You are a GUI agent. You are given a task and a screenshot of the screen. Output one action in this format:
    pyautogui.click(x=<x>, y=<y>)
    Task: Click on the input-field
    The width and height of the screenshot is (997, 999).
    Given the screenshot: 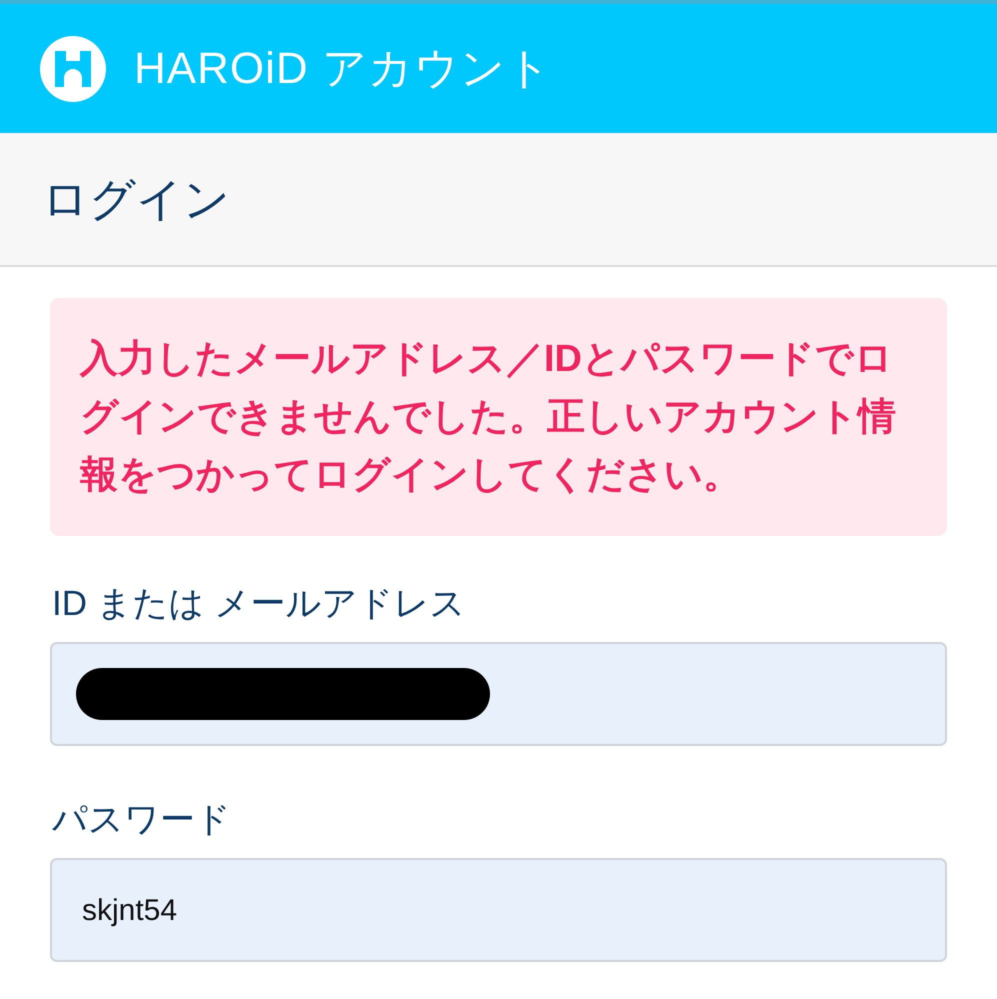 What is the action you would take?
    pyautogui.click(x=498, y=694)
    